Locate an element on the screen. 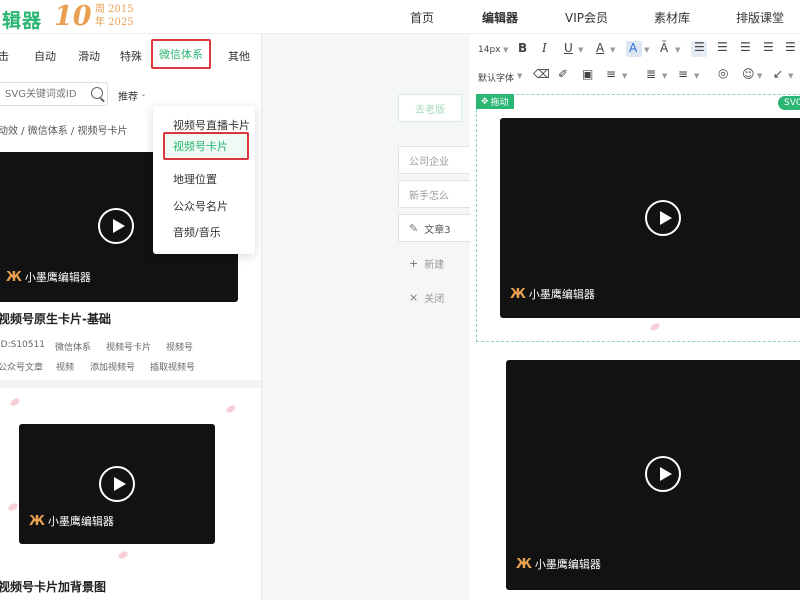 This screenshot has width=800, height=600. template-card-video-2: Ж 小墨鹰编辑器 is located at coordinates (117, 484).